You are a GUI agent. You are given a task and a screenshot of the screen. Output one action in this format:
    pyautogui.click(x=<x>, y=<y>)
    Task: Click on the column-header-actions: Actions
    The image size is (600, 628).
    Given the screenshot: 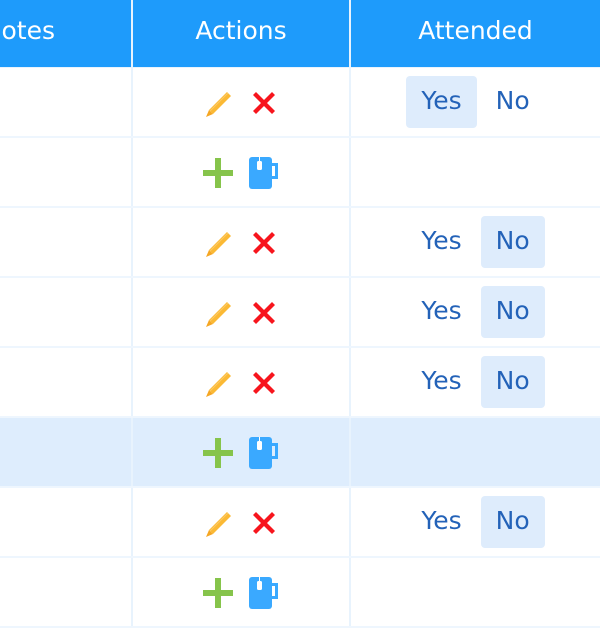 What is the action you would take?
    pyautogui.click(x=242, y=33)
    